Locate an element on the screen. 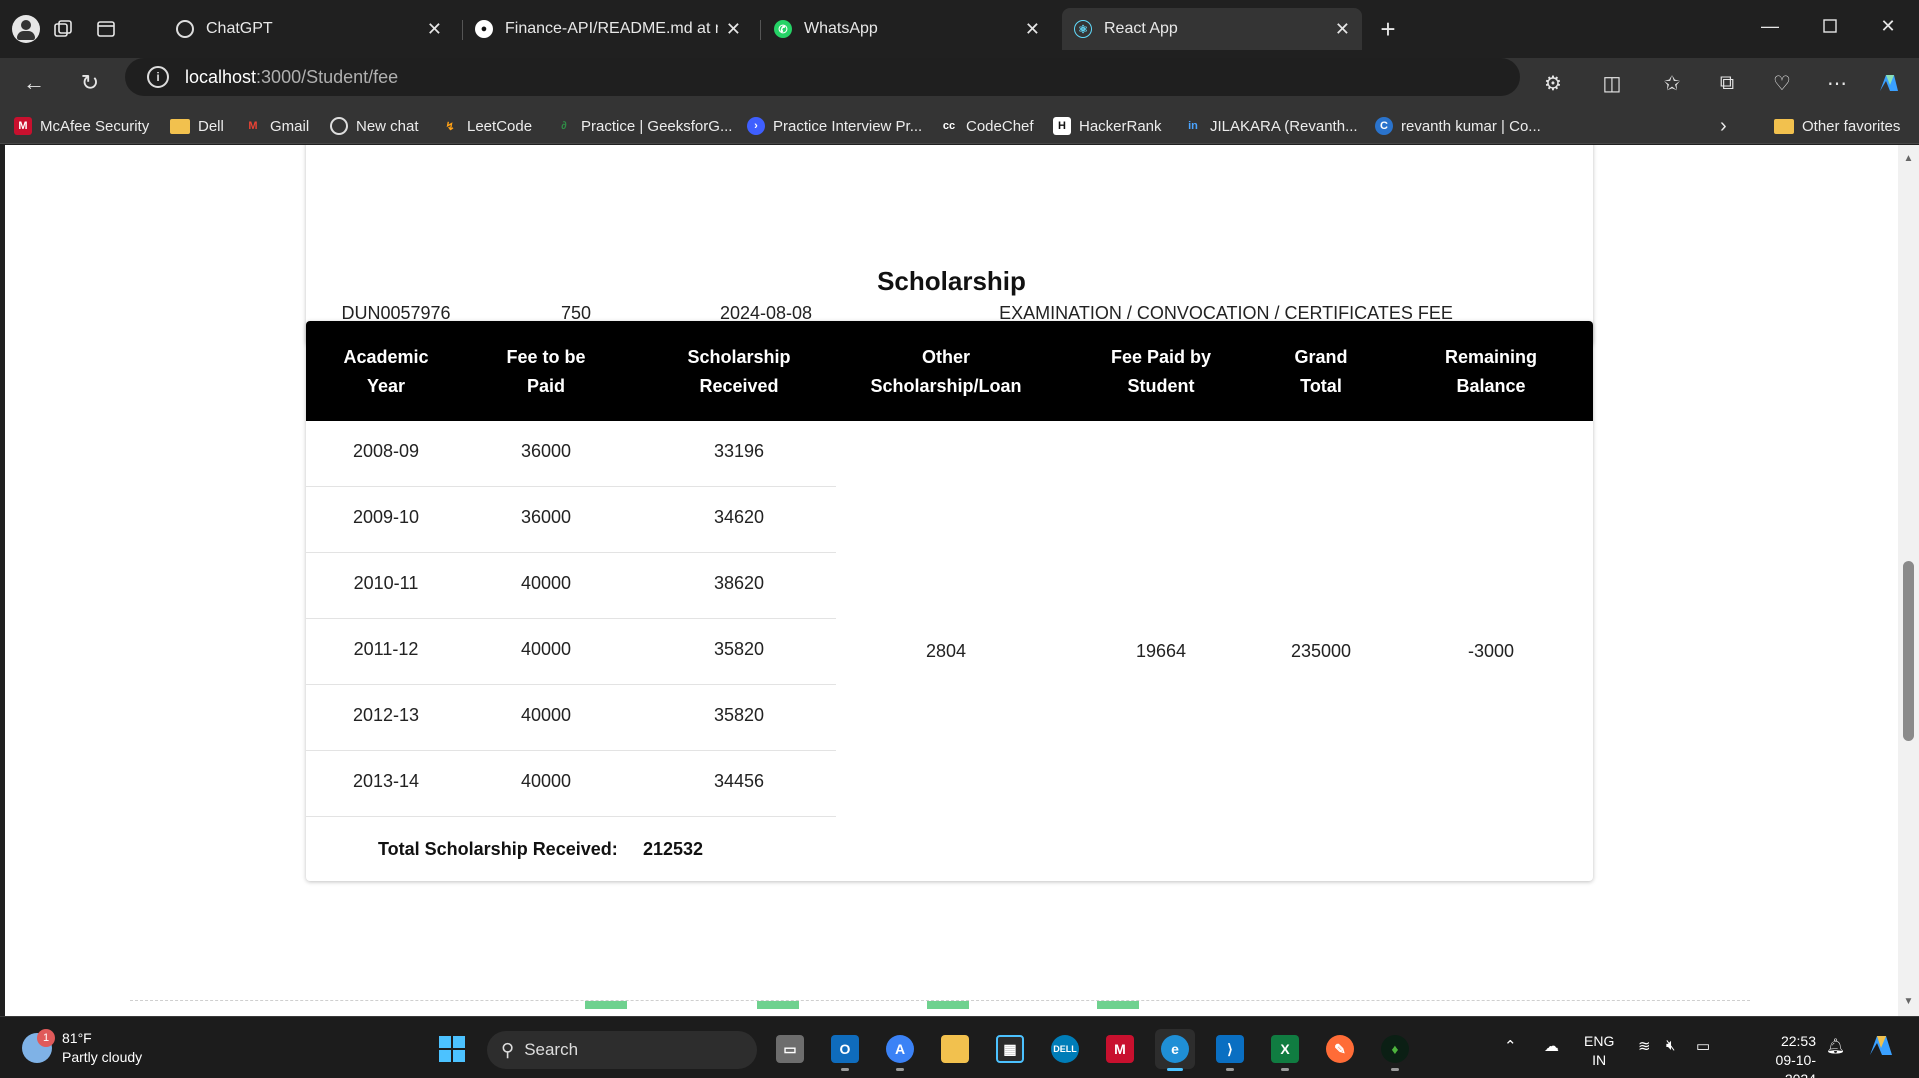 Image resolution: width=1919 pixels, height=1078 pixels. mcafee-app: M is located at coordinates (1120, 1049).